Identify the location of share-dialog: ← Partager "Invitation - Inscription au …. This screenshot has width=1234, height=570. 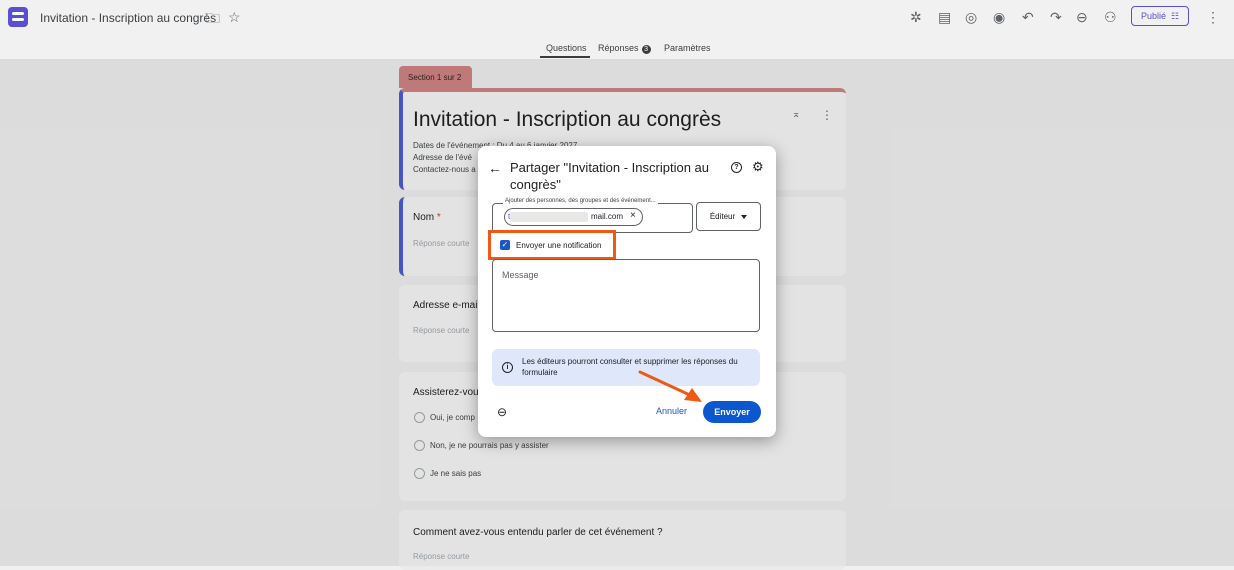
(627, 291).